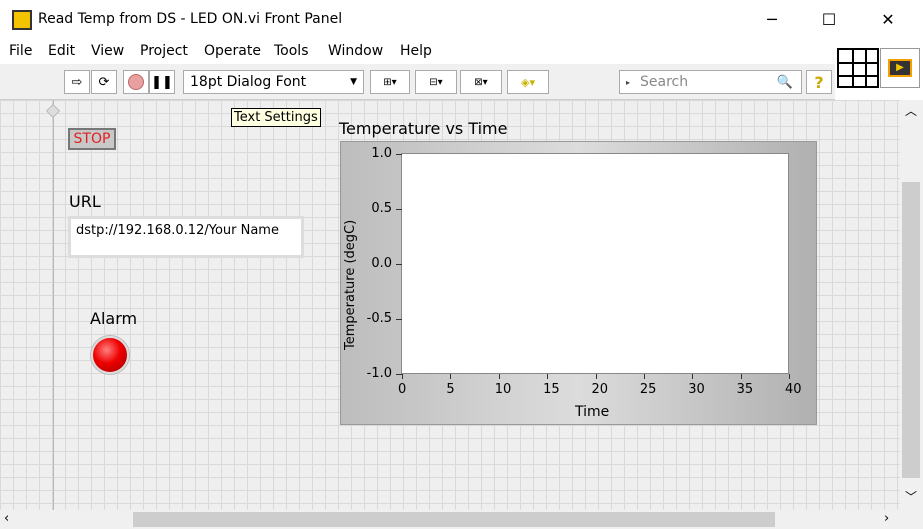 Image resolution: width=923 pixels, height=529 pixels. Describe the element at coordinates (104, 82) in the screenshot. I see `run-continuously-icon: ⟳` at that location.